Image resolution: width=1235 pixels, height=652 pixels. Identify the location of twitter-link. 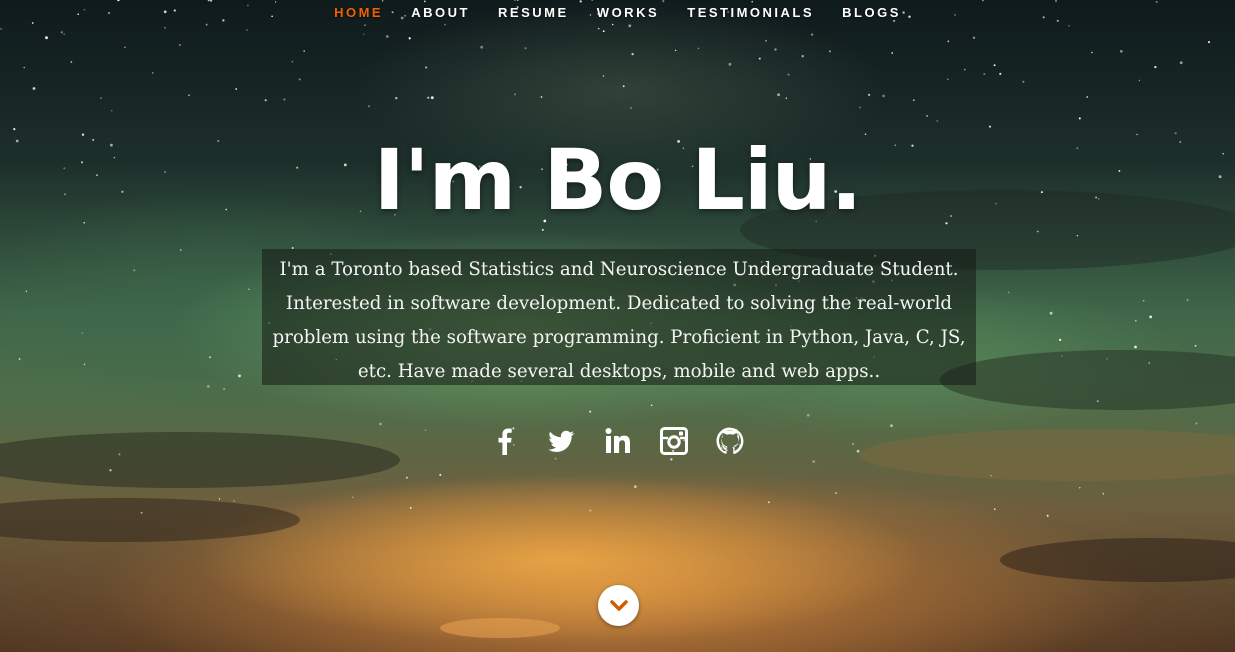
(561, 441).